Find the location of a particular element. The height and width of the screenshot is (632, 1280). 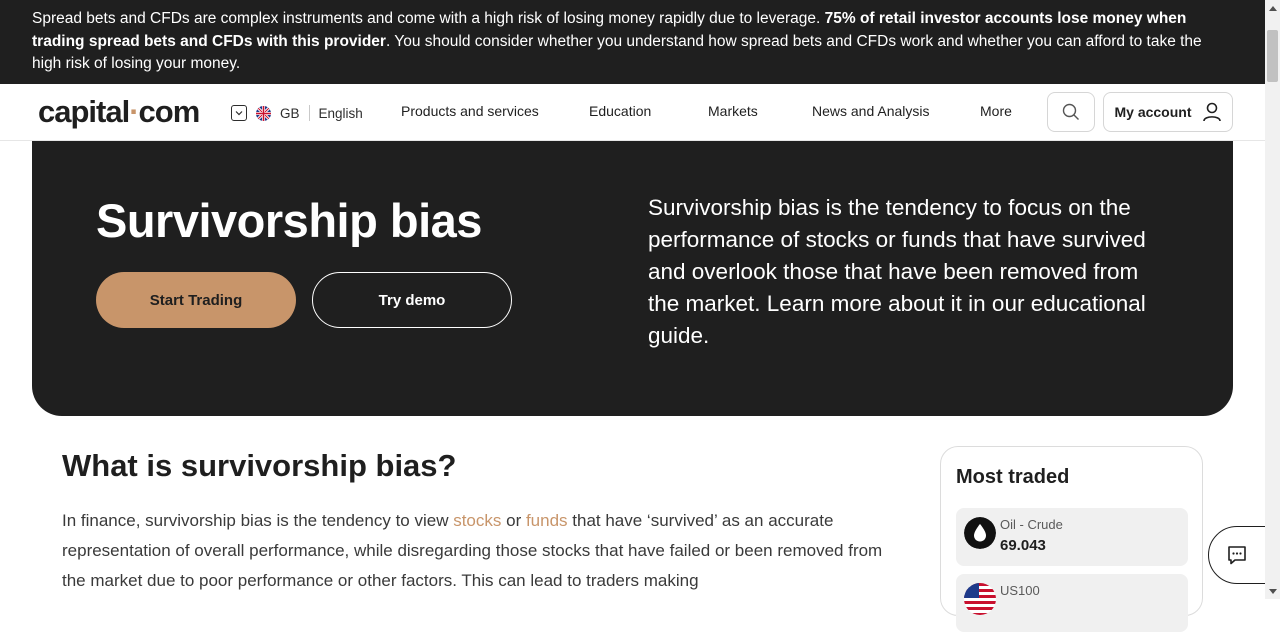

capital-logo: capital·com is located at coordinates (119, 112).